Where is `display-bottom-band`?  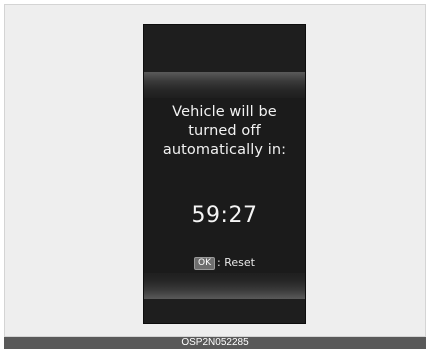
display-bottom-band is located at coordinates (224, 311).